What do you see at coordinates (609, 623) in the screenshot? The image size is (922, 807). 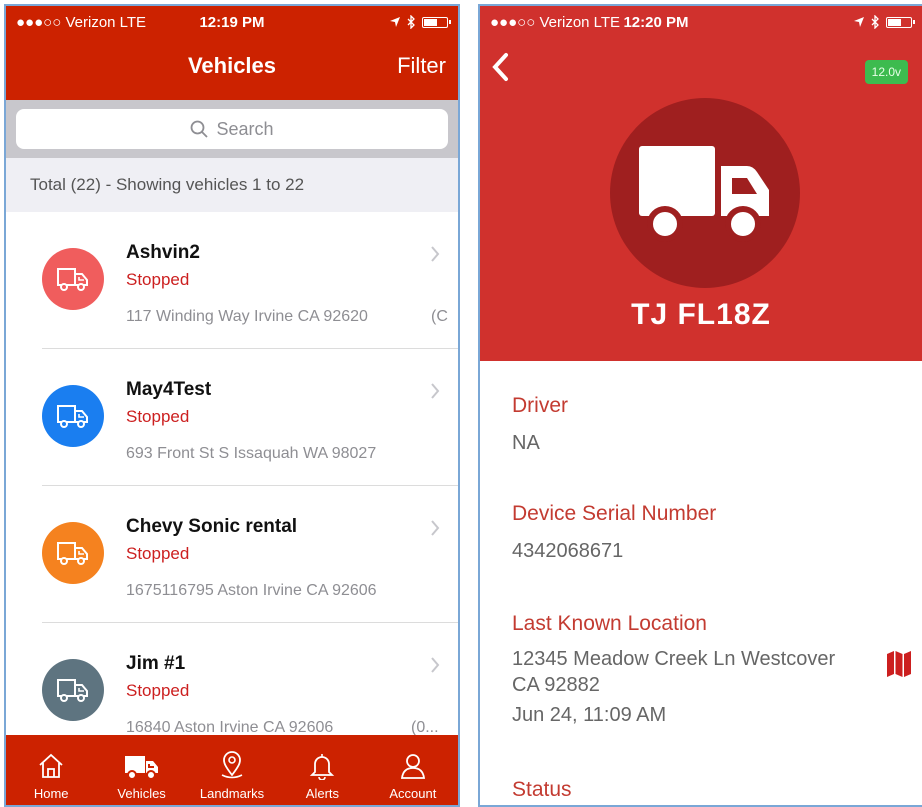 I see `field-label: Last Known Location` at bounding box center [609, 623].